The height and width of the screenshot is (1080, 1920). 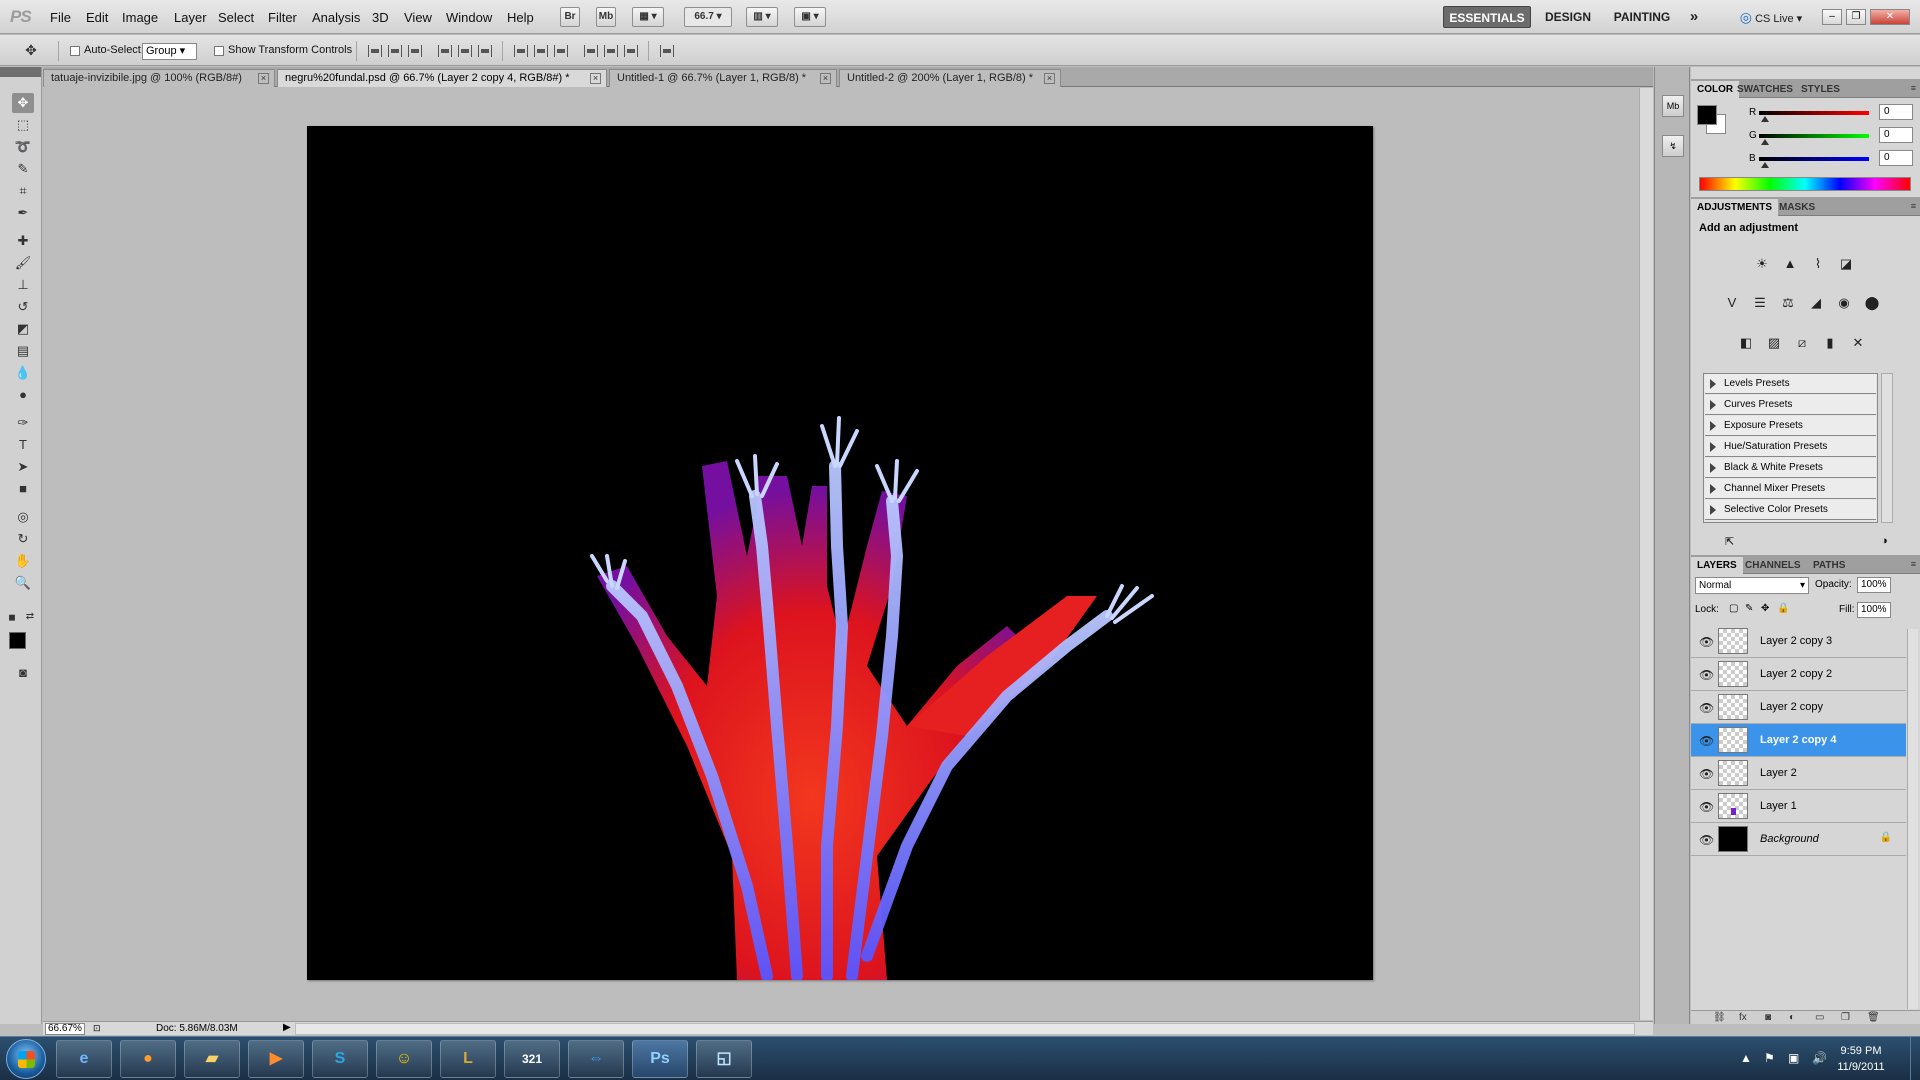 I want to click on distribute-hcenter-icon, so click(x=611, y=51).